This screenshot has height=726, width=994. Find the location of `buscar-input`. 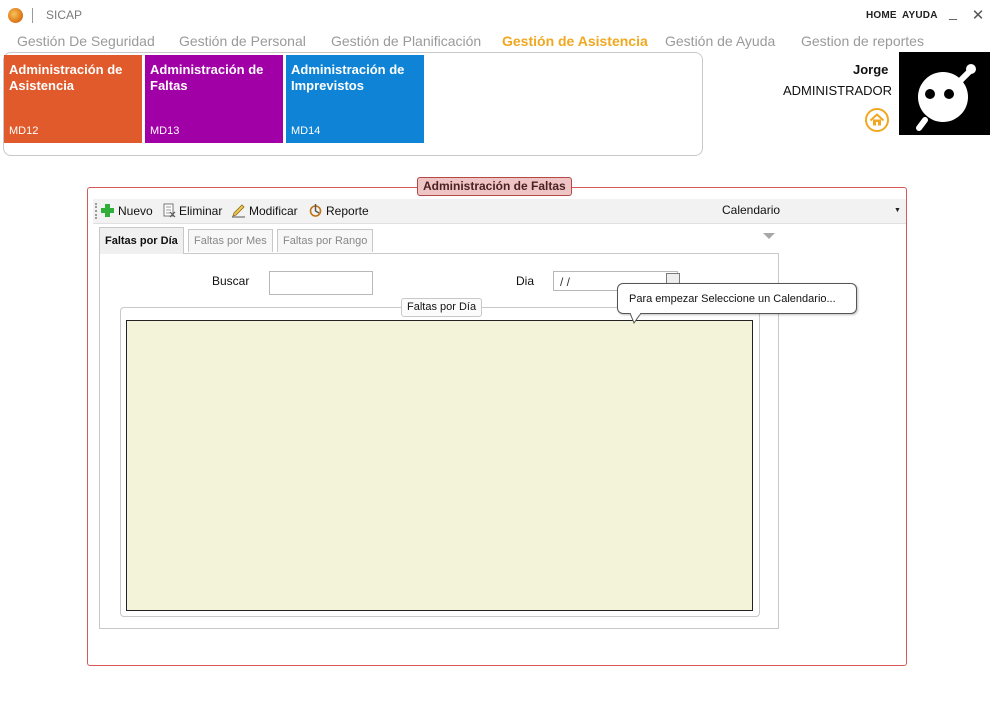

buscar-input is located at coordinates (321, 283).